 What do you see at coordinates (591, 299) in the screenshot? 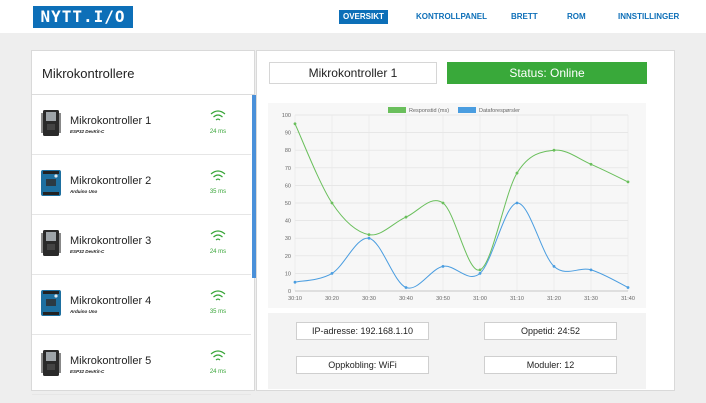
I see `x-tick-label: 31:30` at bounding box center [591, 299].